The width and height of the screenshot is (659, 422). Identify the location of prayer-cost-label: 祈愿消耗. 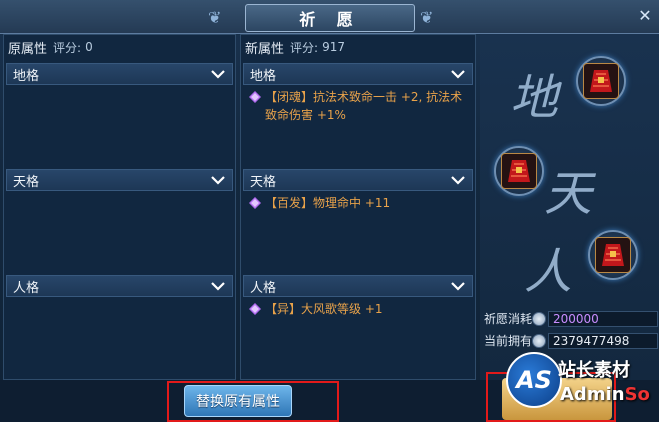
(508, 319).